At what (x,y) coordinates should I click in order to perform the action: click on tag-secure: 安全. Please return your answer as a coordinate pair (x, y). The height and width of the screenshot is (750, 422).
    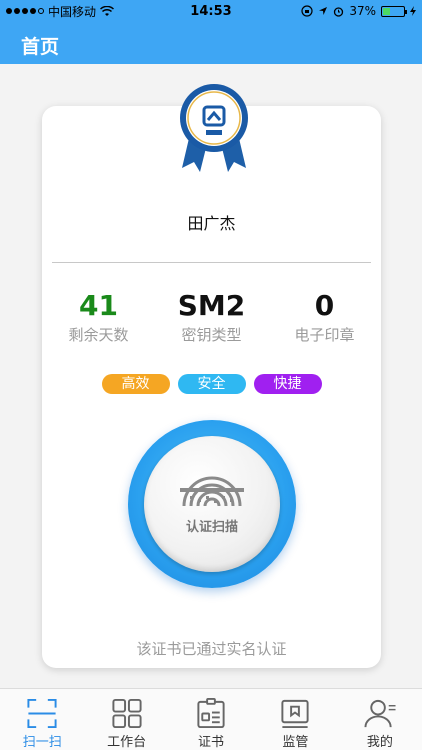
    Looking at the image, I should click on (211, 384).